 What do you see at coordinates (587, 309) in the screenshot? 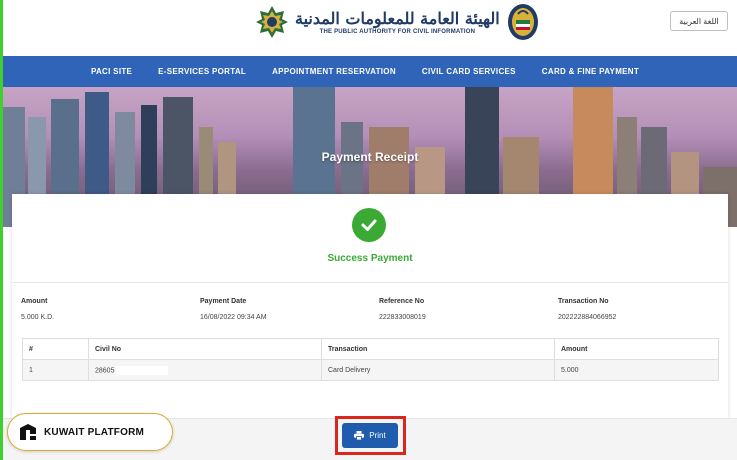
I see `transaction-info: Transaction No 202222884066952` at bounding box center [587, 309].